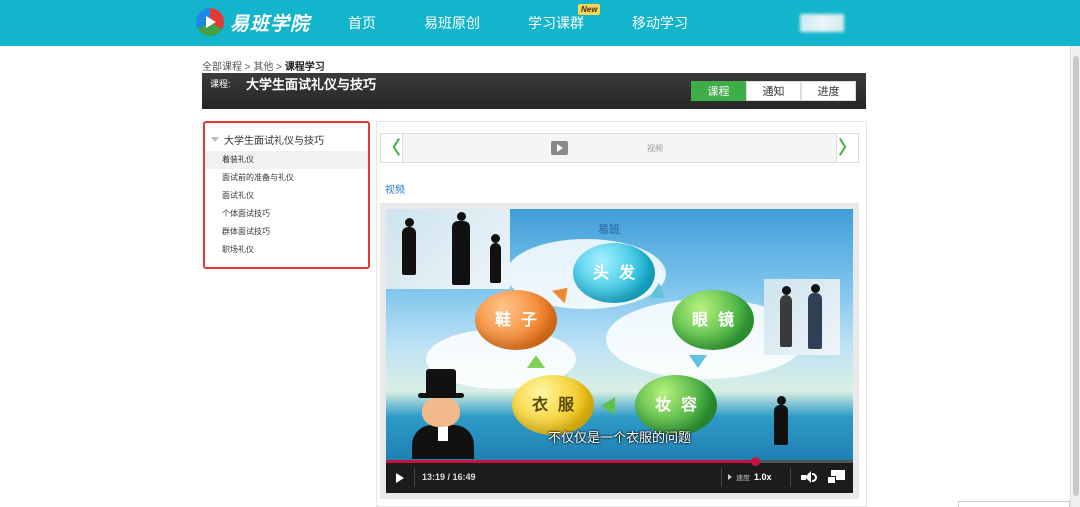 Image resolution: width=1080 pixels, height=507 pixels. What do you see at coordinates (286, 250) in the screenshot?
I see `lesson-item: 职场礼仪` at bounding box center [286, 250].